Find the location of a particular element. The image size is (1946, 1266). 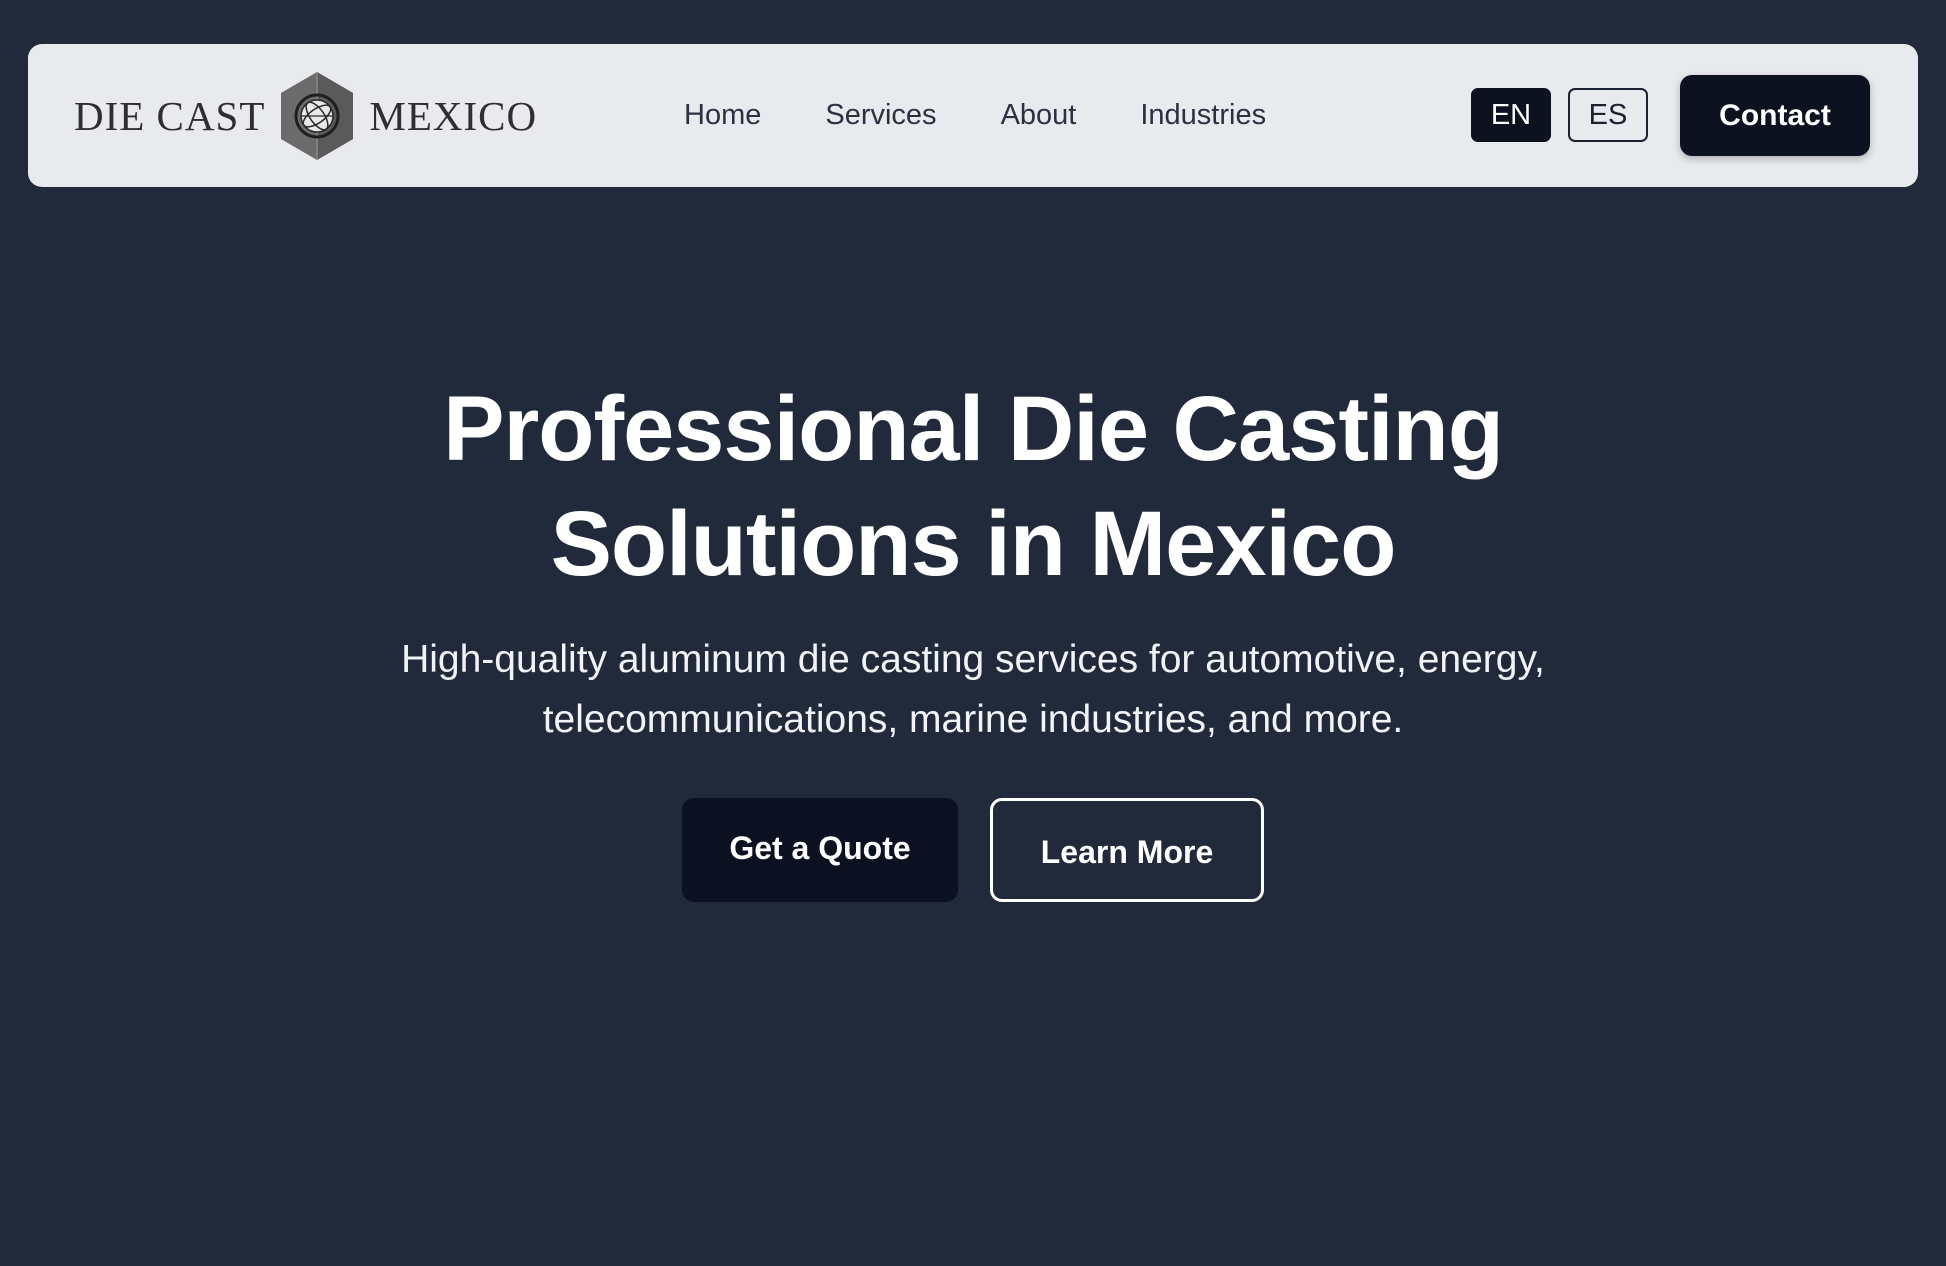

nav-link-about: About is located at coordinates (1039, 115).